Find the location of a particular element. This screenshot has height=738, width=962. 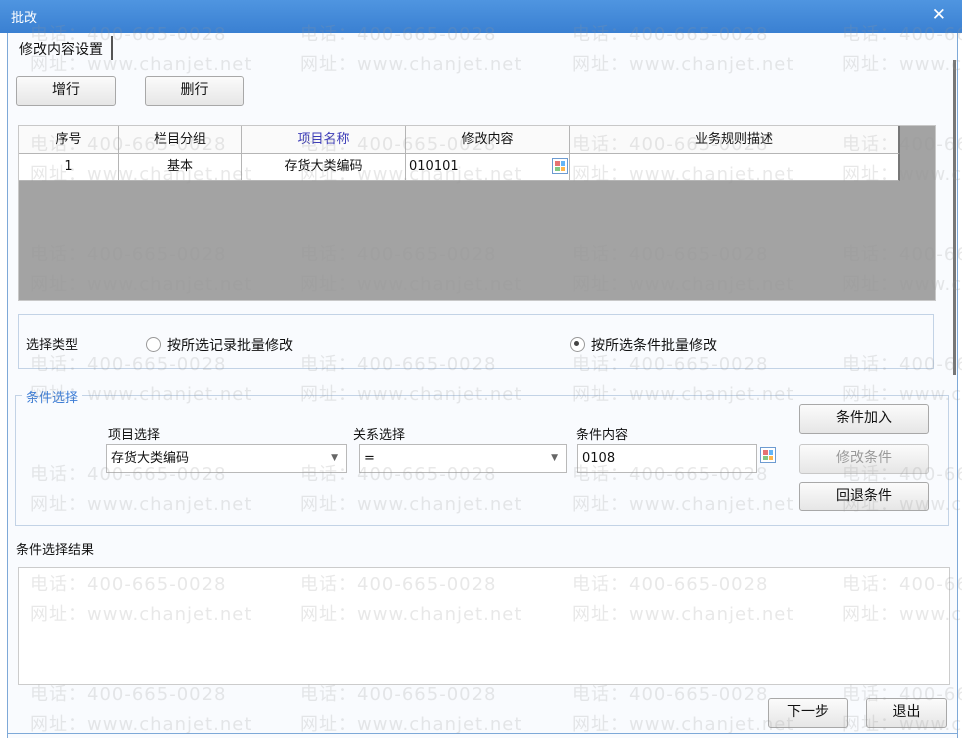

column-header-no: 序号 is located at coordinates (69, 140).